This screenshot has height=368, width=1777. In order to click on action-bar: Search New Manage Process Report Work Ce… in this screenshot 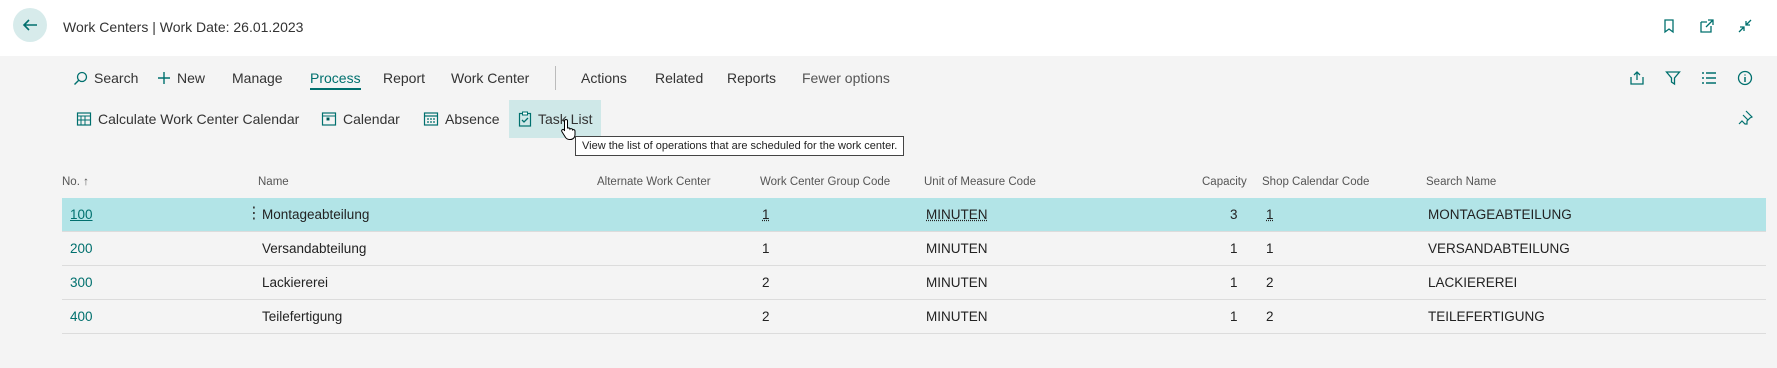, I will do `click(888, 78)`.